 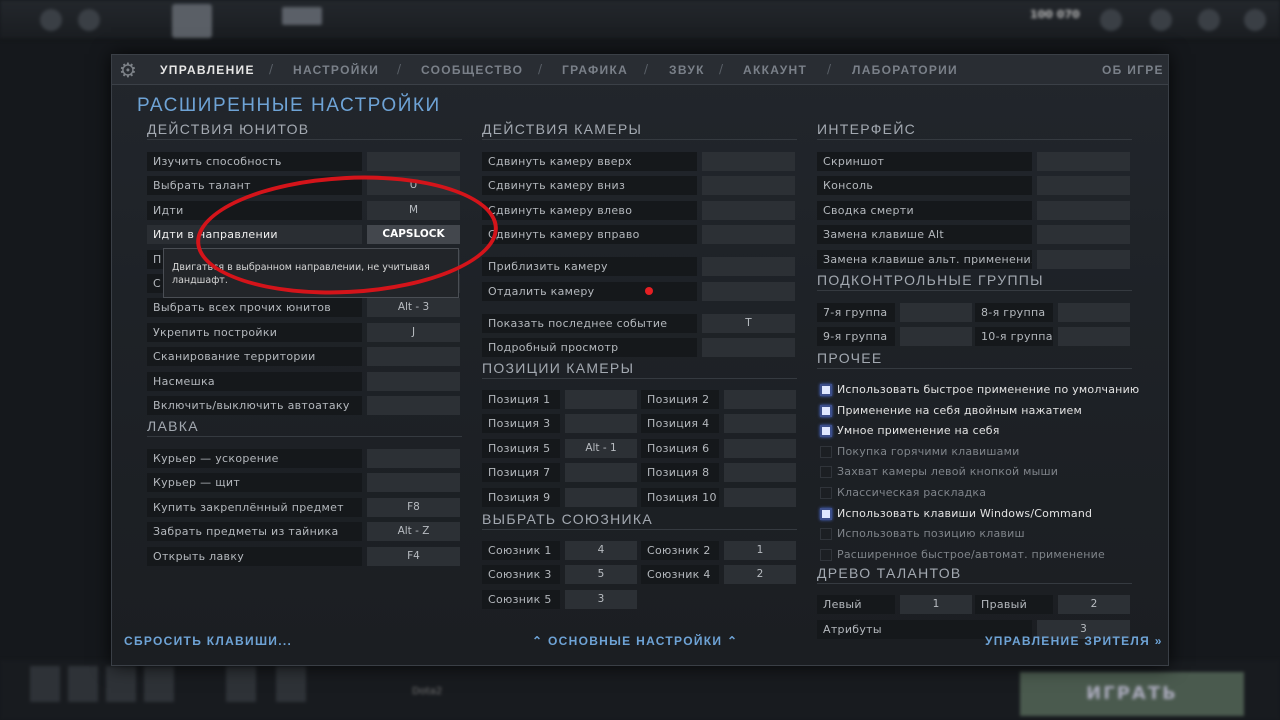 What do you see at coordinates (905, 70) in the screenshot?
I see `tab-labs: ЛАБОРАТОРИИ` at bounding box center [905, 70].